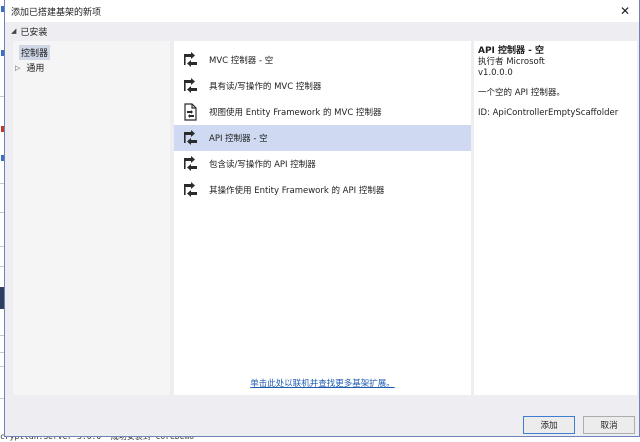  I want to click on template-item-api-ef: 其操作使用 Entity Framework 的 API 控制器, so click(322, 190).